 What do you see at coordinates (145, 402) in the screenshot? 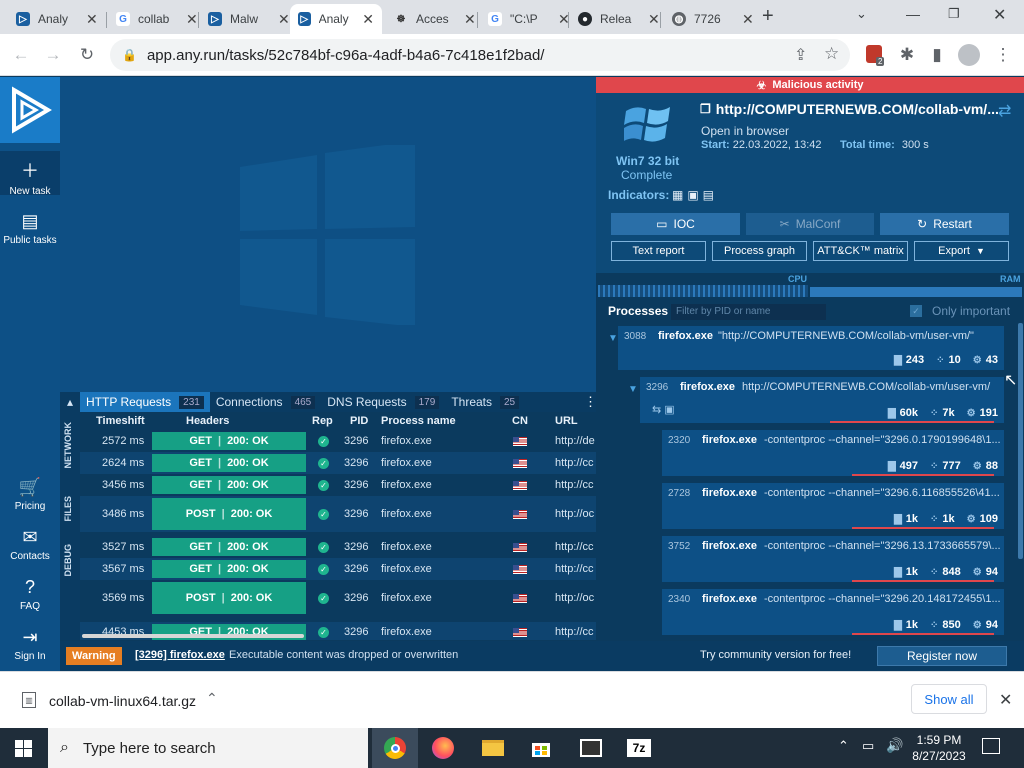
I see `tab-http-requests: HTTP Requests 231` at bounding box center [145, 402].